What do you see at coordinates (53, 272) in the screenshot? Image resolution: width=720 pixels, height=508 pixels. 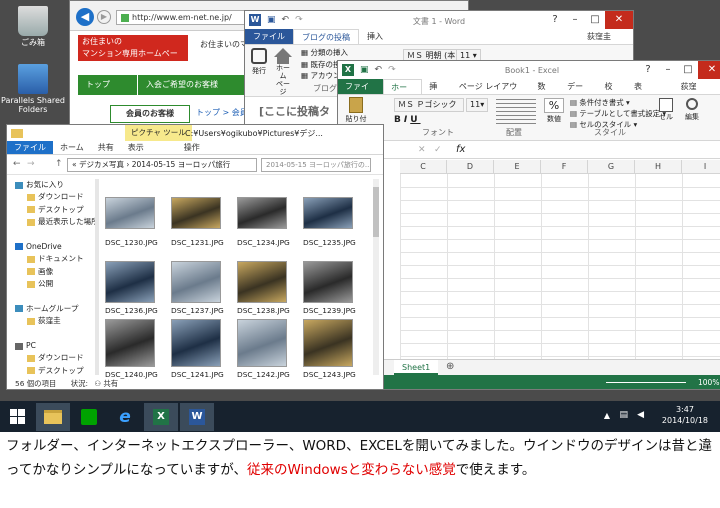 I see `nav-item: 画像` at bounding box center [53, 272].